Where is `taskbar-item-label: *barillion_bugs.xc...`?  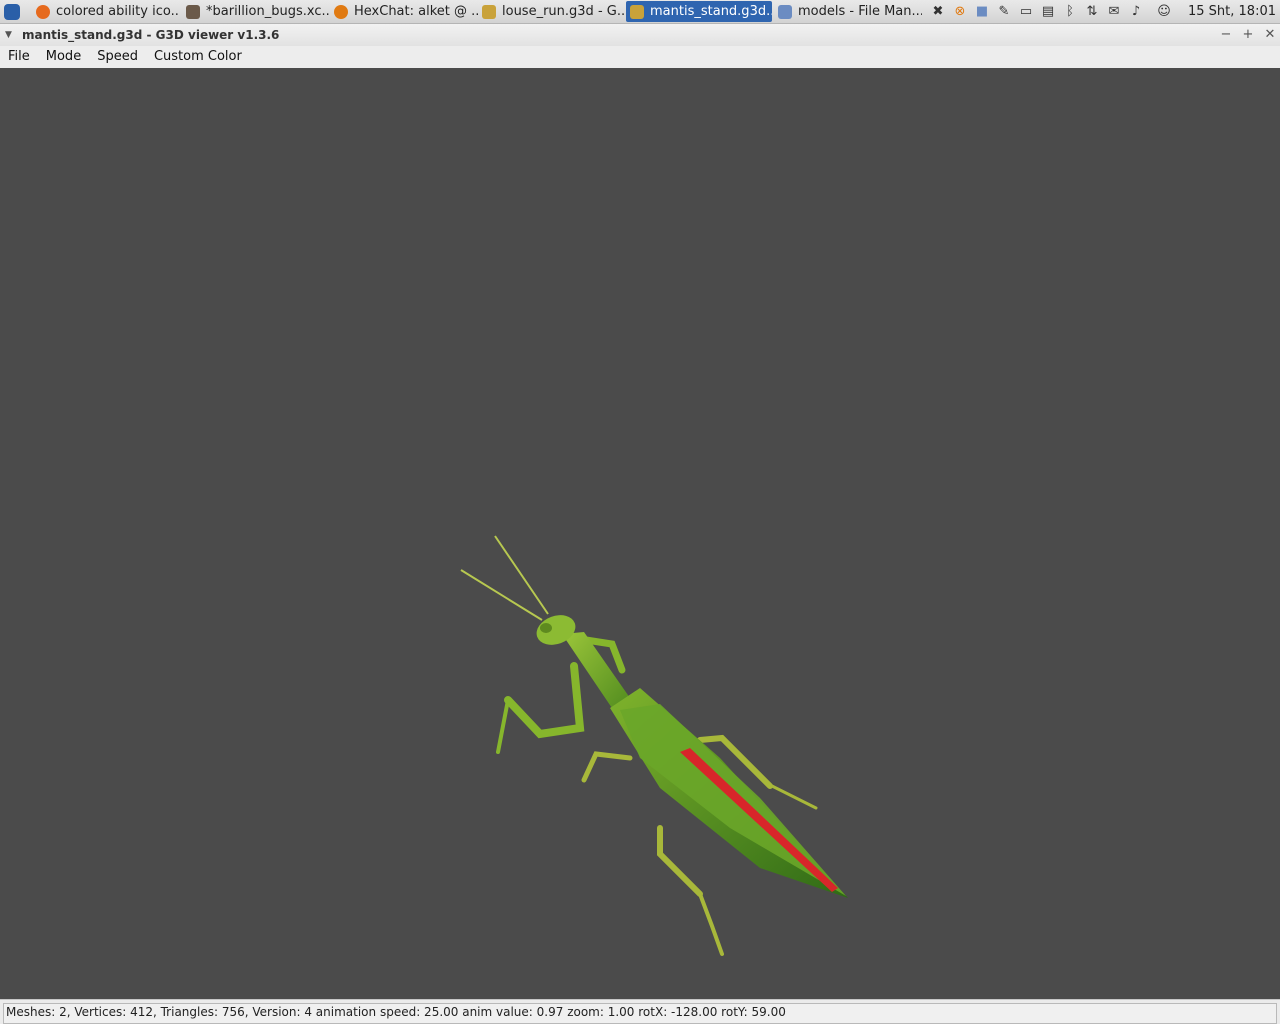
taskbar-item-label: *barillion_bugs.xc... is located at coordinates (268, 11).